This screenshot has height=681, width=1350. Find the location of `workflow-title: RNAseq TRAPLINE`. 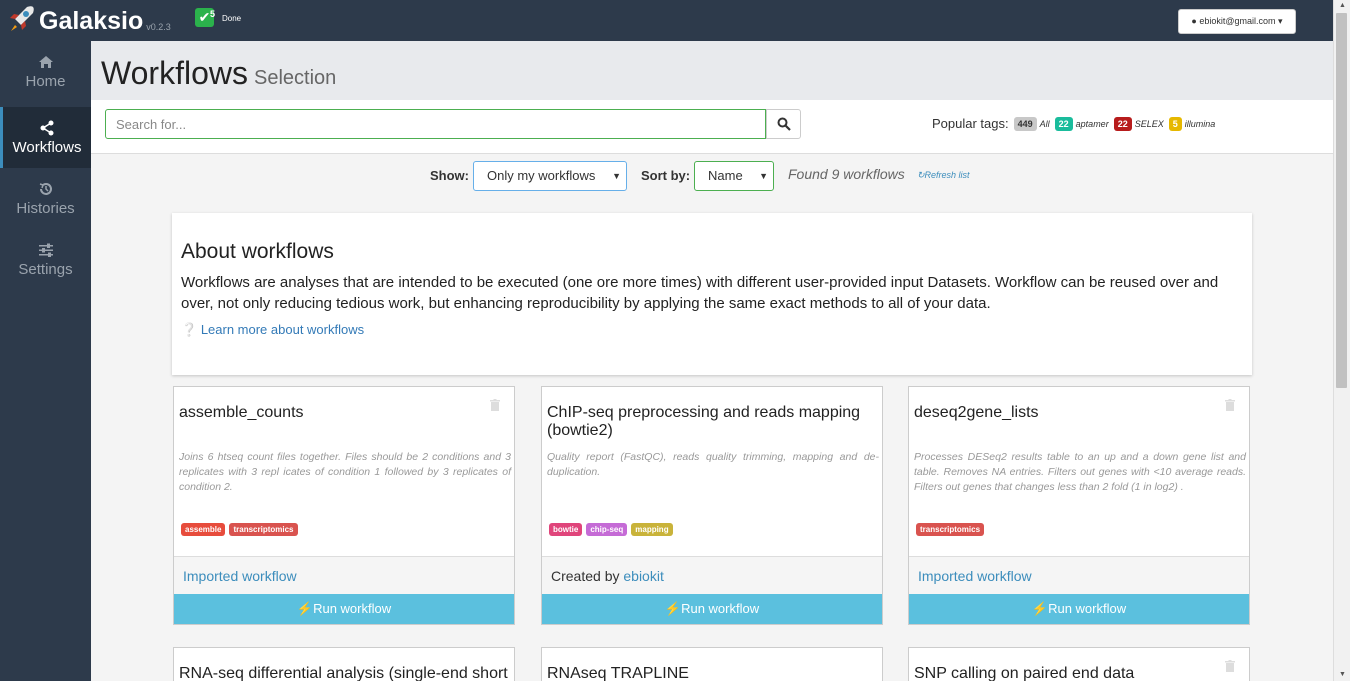

workflow-title: RNAseq TRAPLINE is located at coordinates (618, 673).